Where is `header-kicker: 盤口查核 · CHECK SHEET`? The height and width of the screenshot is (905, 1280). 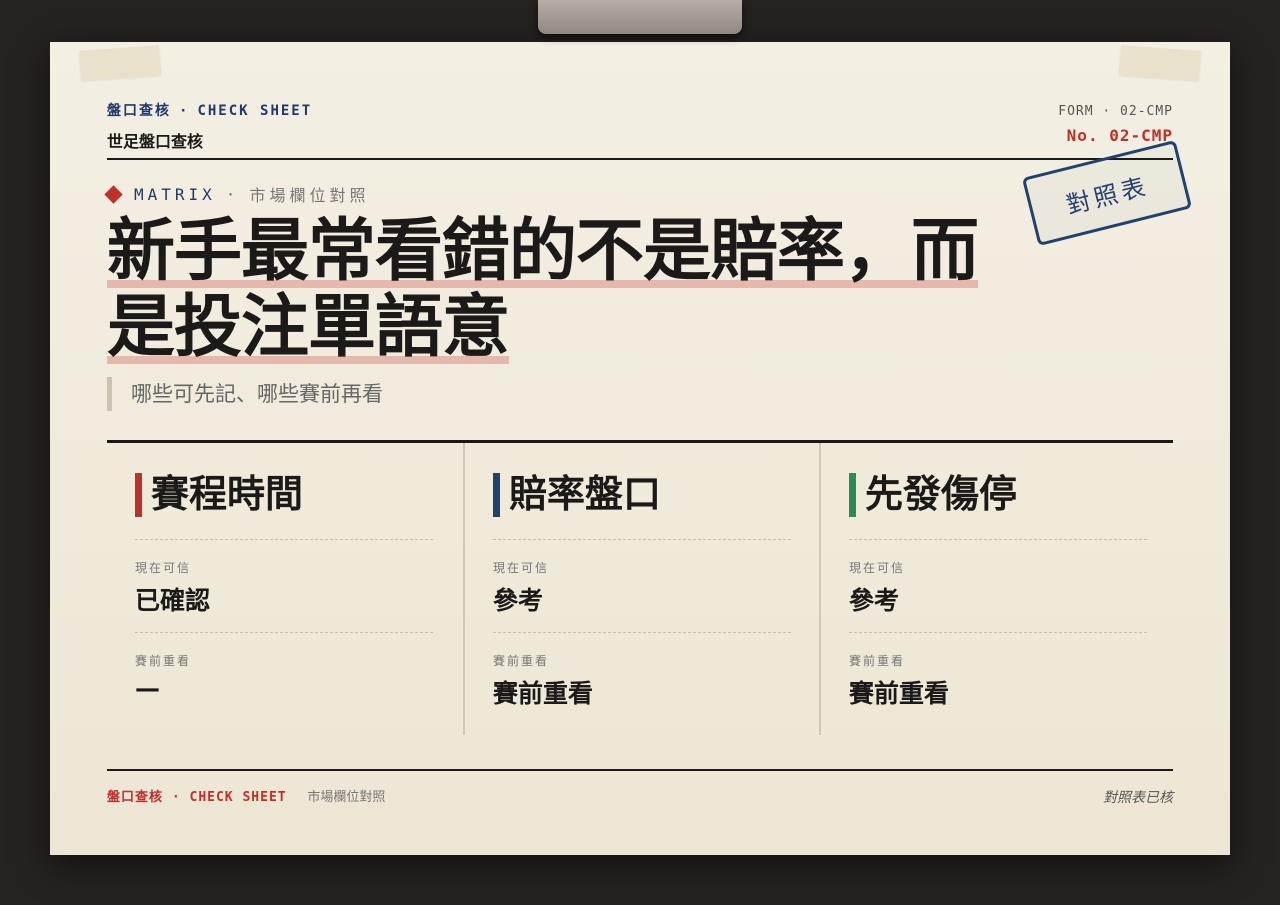
header-kicker: 盤口查核 · CHECK SHEET is located at coordinates (209, 110).